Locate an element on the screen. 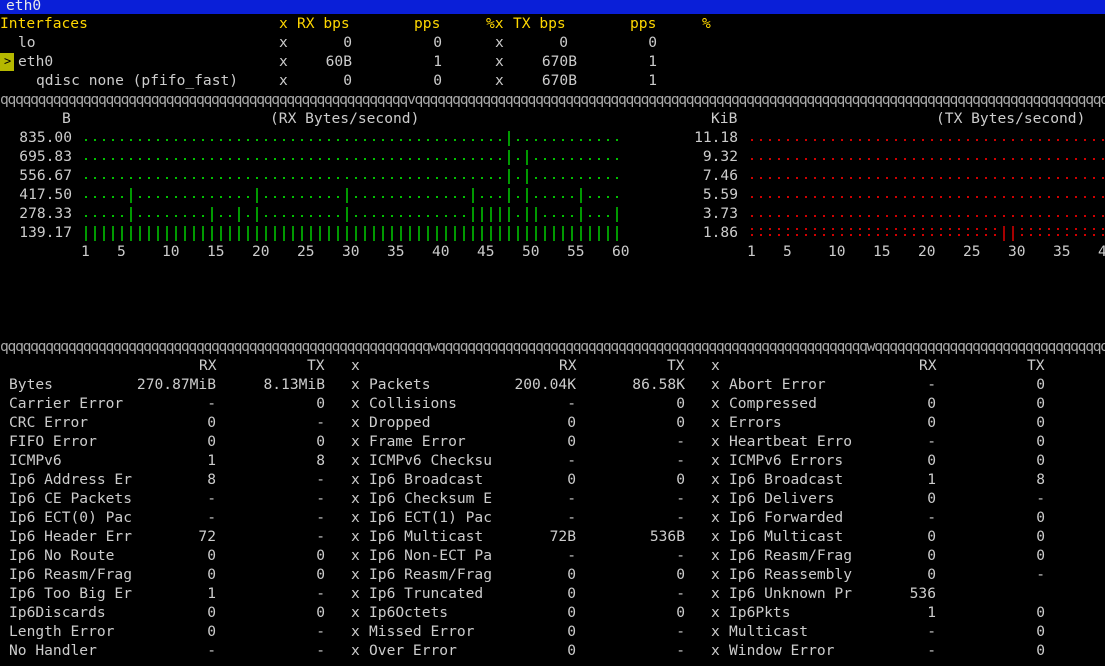 The height and width of the screenshot is (666, 1105). stat-rx-value: 72B is located at coordinates (562, 536).